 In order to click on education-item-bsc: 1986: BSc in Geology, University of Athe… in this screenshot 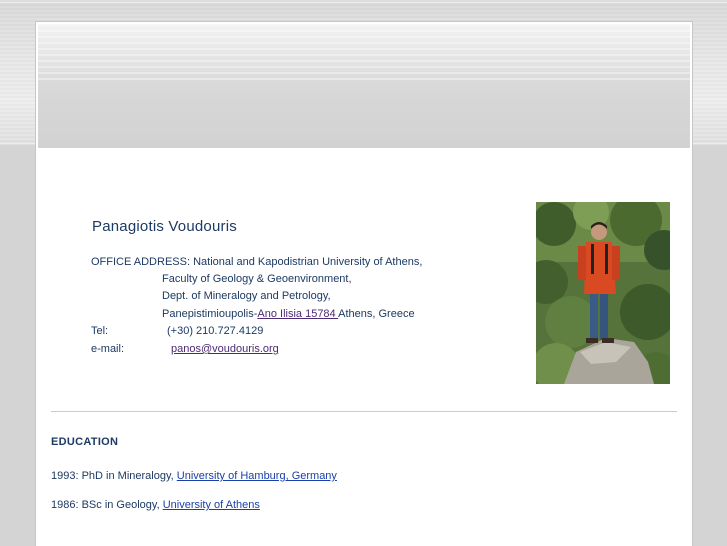, I will do `click(155, 505)`.